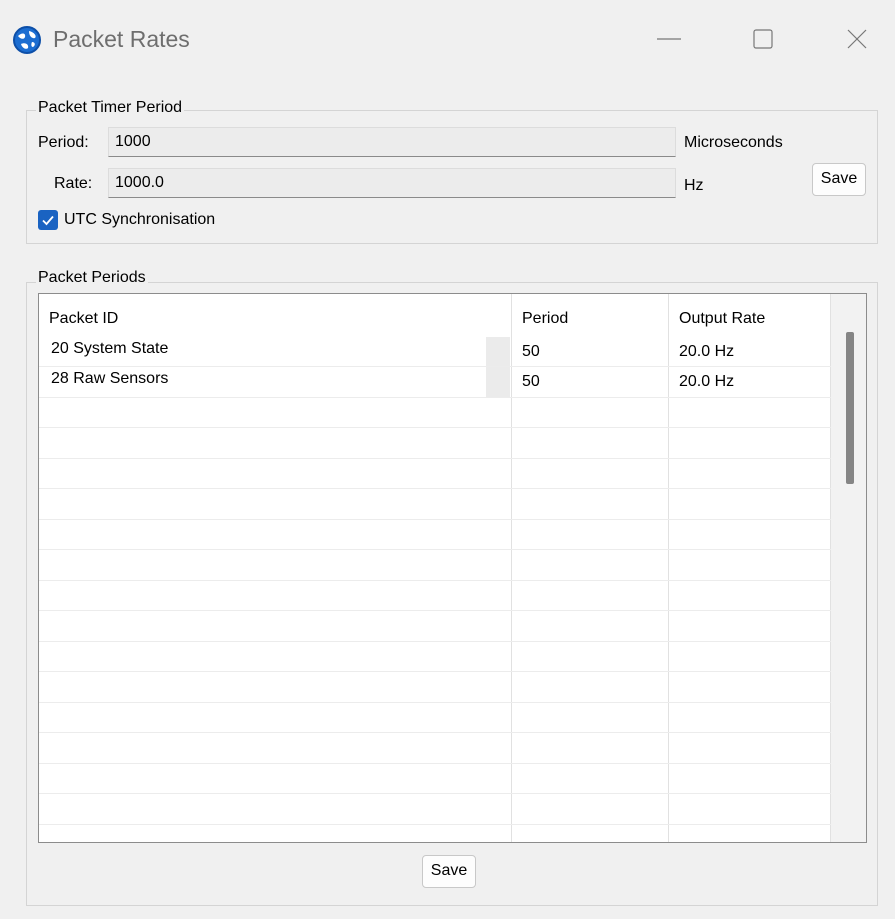  I want to click on packet-id-cell: 20 System State, so click(110, 348).